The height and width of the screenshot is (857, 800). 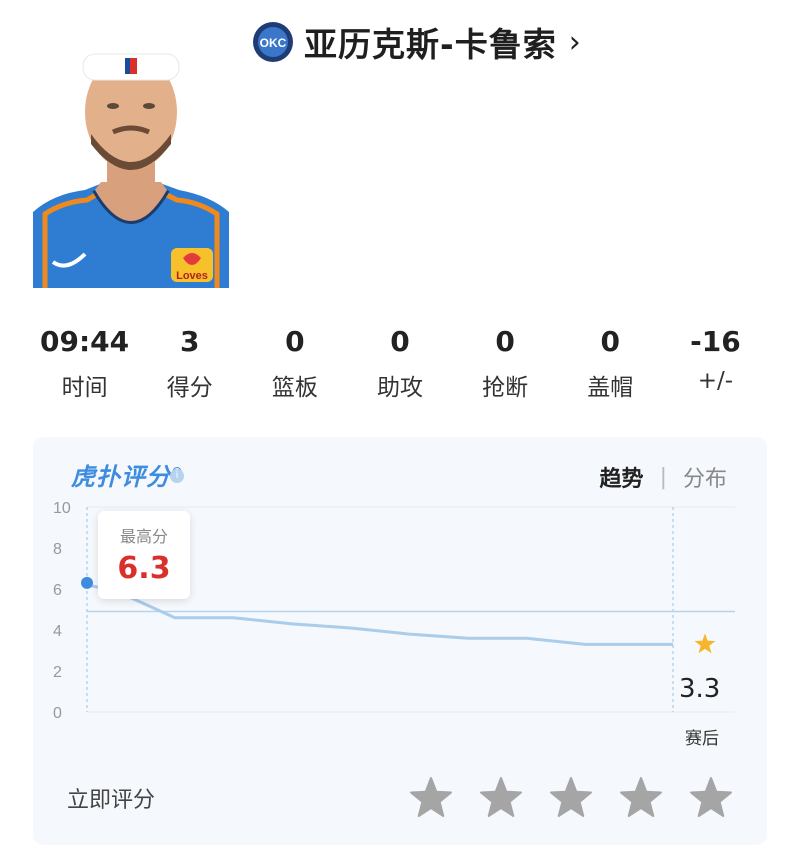 I want to click on y-tick-label: 10, so click(x=62, y=508).